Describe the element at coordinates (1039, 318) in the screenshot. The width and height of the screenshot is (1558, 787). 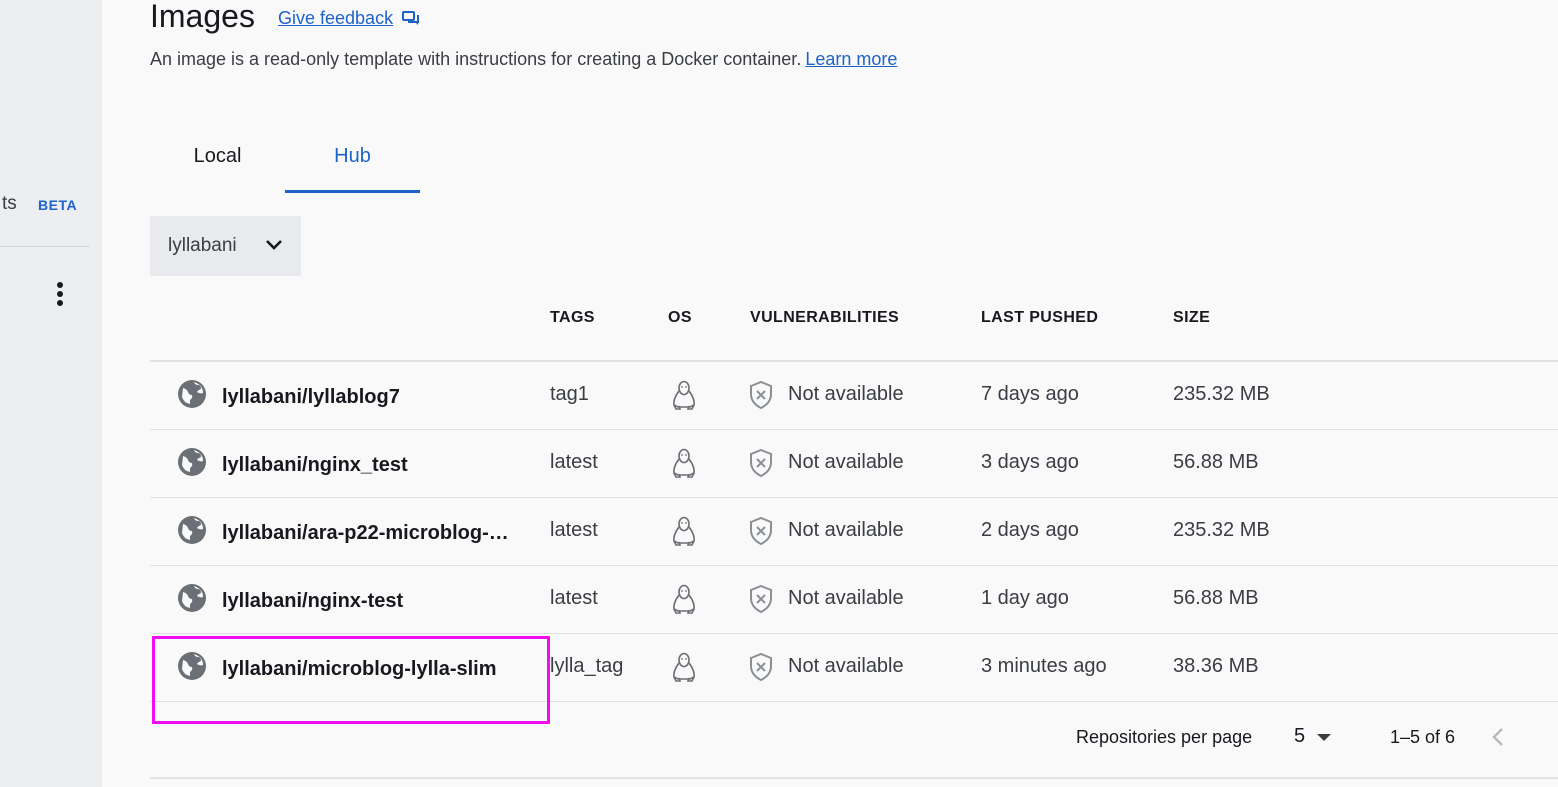
I see `column-header-last-pushed: LAST PUSHED` at that location.